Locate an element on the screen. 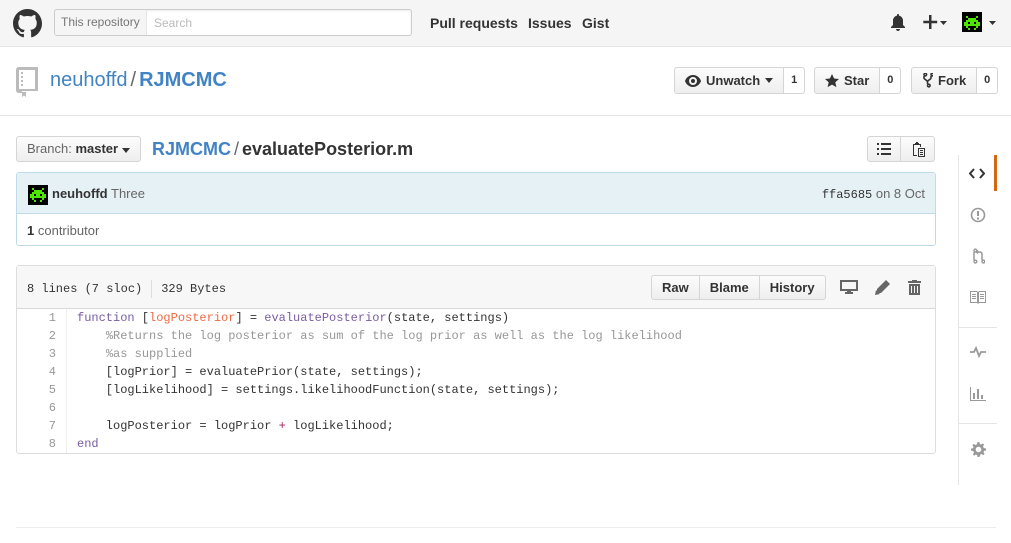 This screenshot has width=1011, height=543. breadcrumb-file-name: evaluatePosterior.m is located at coordinates (328, 149).